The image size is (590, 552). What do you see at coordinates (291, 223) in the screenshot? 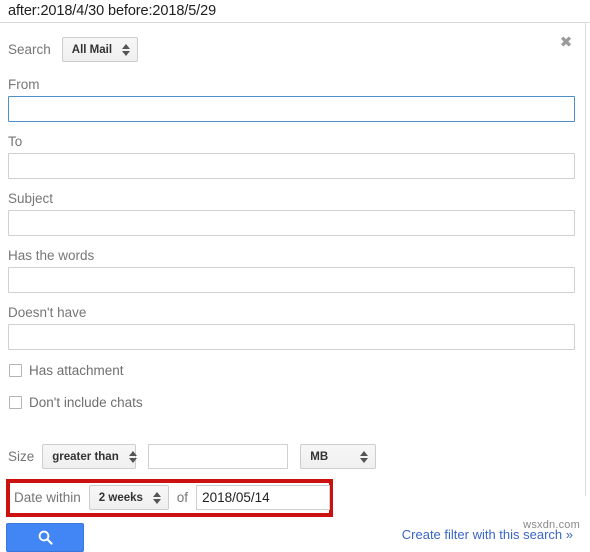
I see `subject-input` at bounding box center [291, 223].